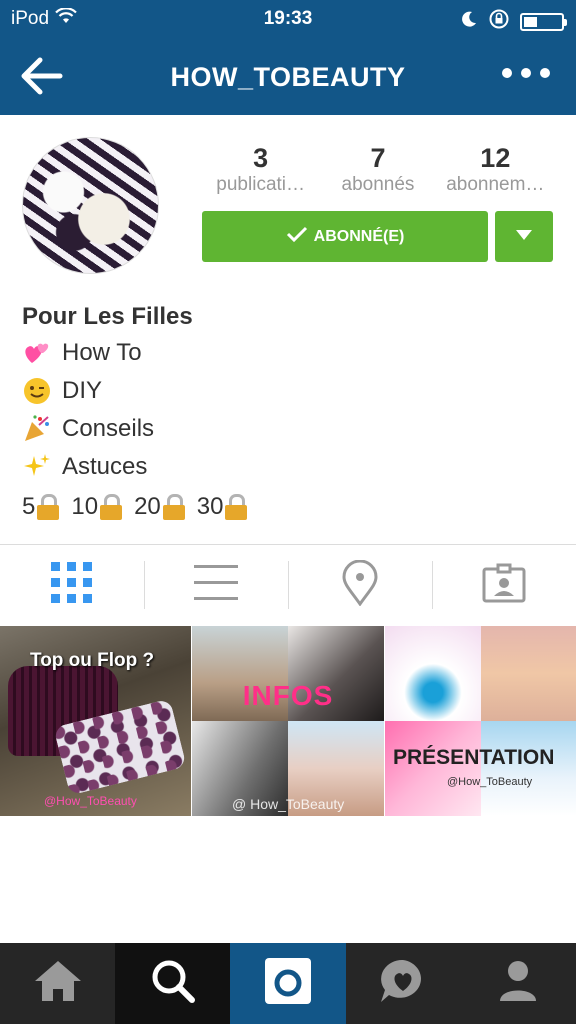 This screenshot has height=1024, width=576. I want to click on activity-icon, so click(403, 983).